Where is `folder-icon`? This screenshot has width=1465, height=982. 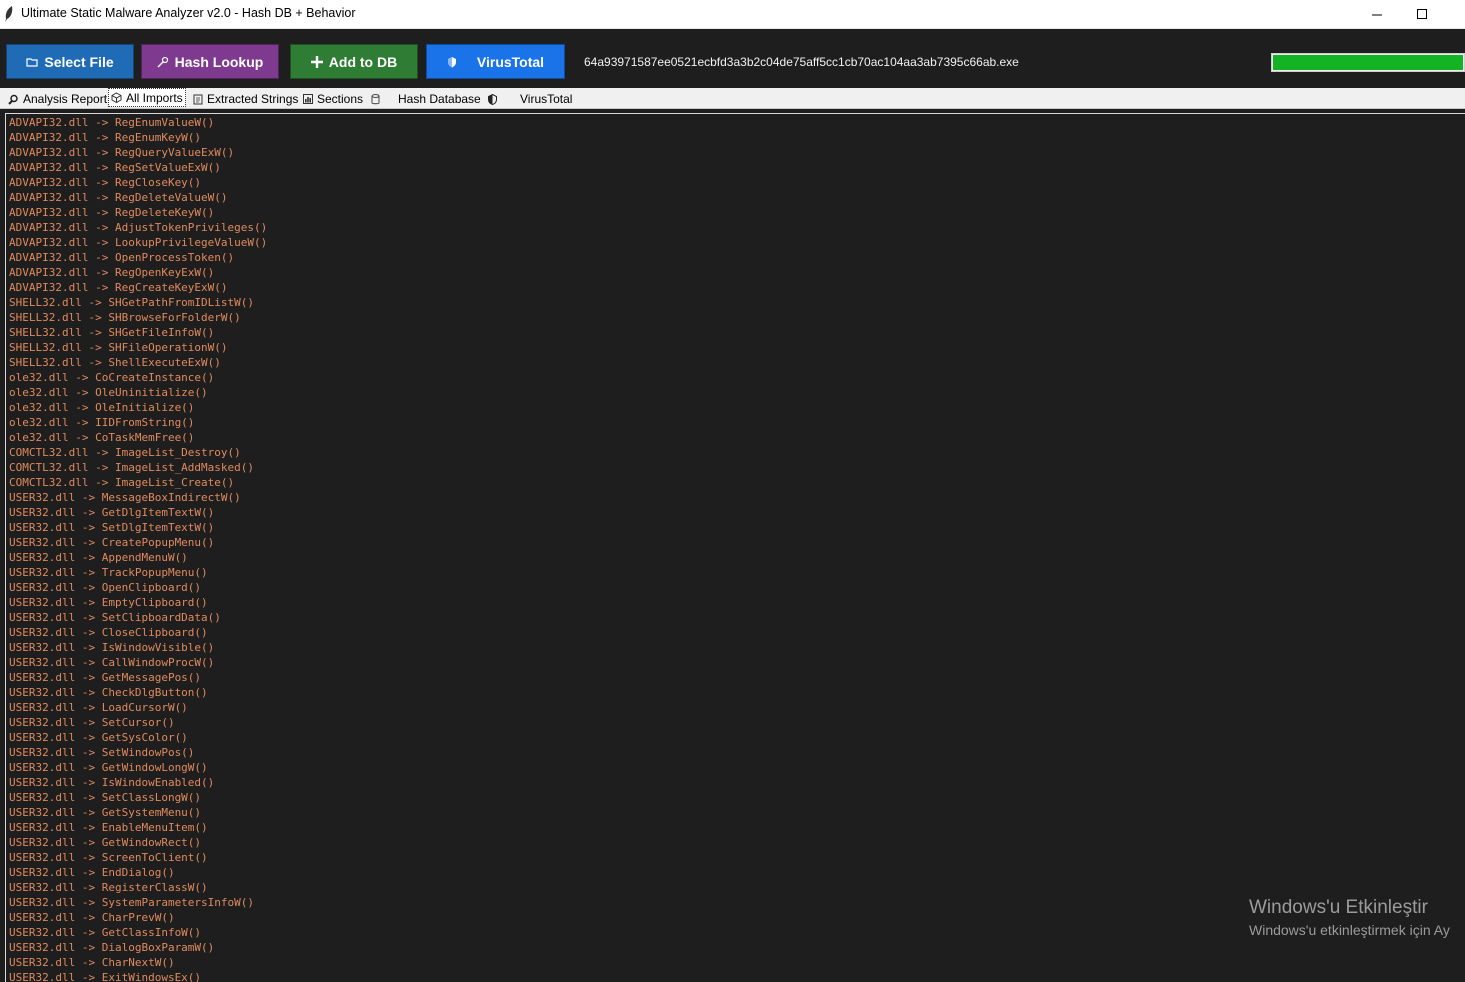 folder-icon is located at coordinates (32, 62).